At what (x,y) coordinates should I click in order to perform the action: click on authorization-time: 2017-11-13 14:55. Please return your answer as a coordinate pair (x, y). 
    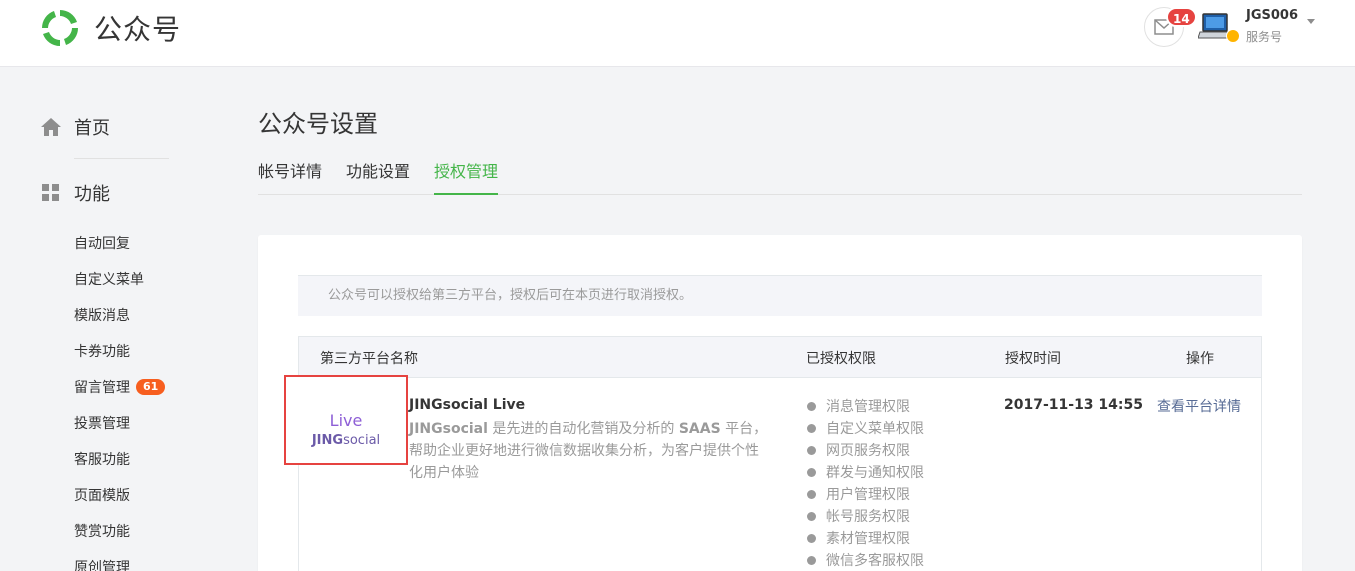
    Looking at the image, I should click on (1073, 405).